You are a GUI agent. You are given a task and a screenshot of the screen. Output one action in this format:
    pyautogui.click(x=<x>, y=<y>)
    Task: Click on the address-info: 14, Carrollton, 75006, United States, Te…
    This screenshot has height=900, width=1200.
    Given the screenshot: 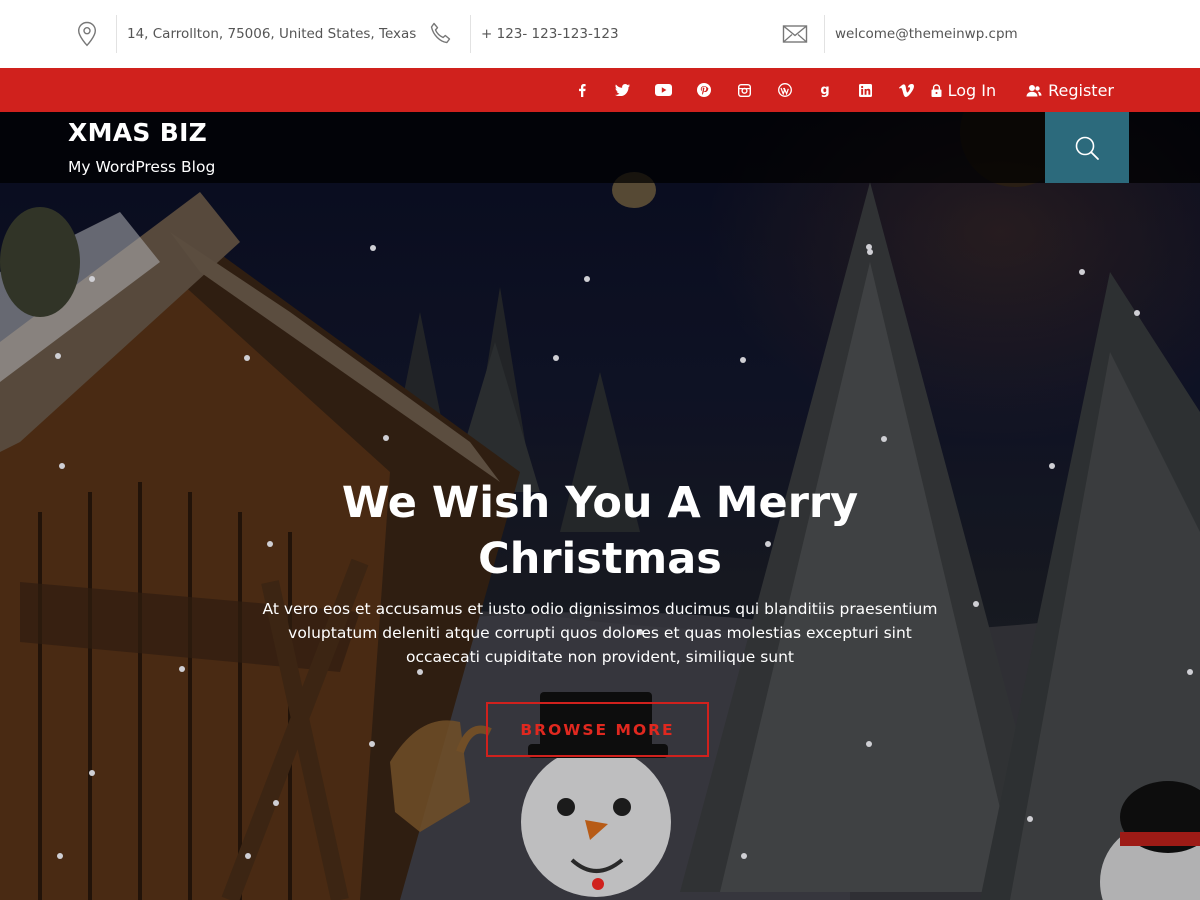 What is the action you would take?
    pyautogui.click(x=244, y=34)
    